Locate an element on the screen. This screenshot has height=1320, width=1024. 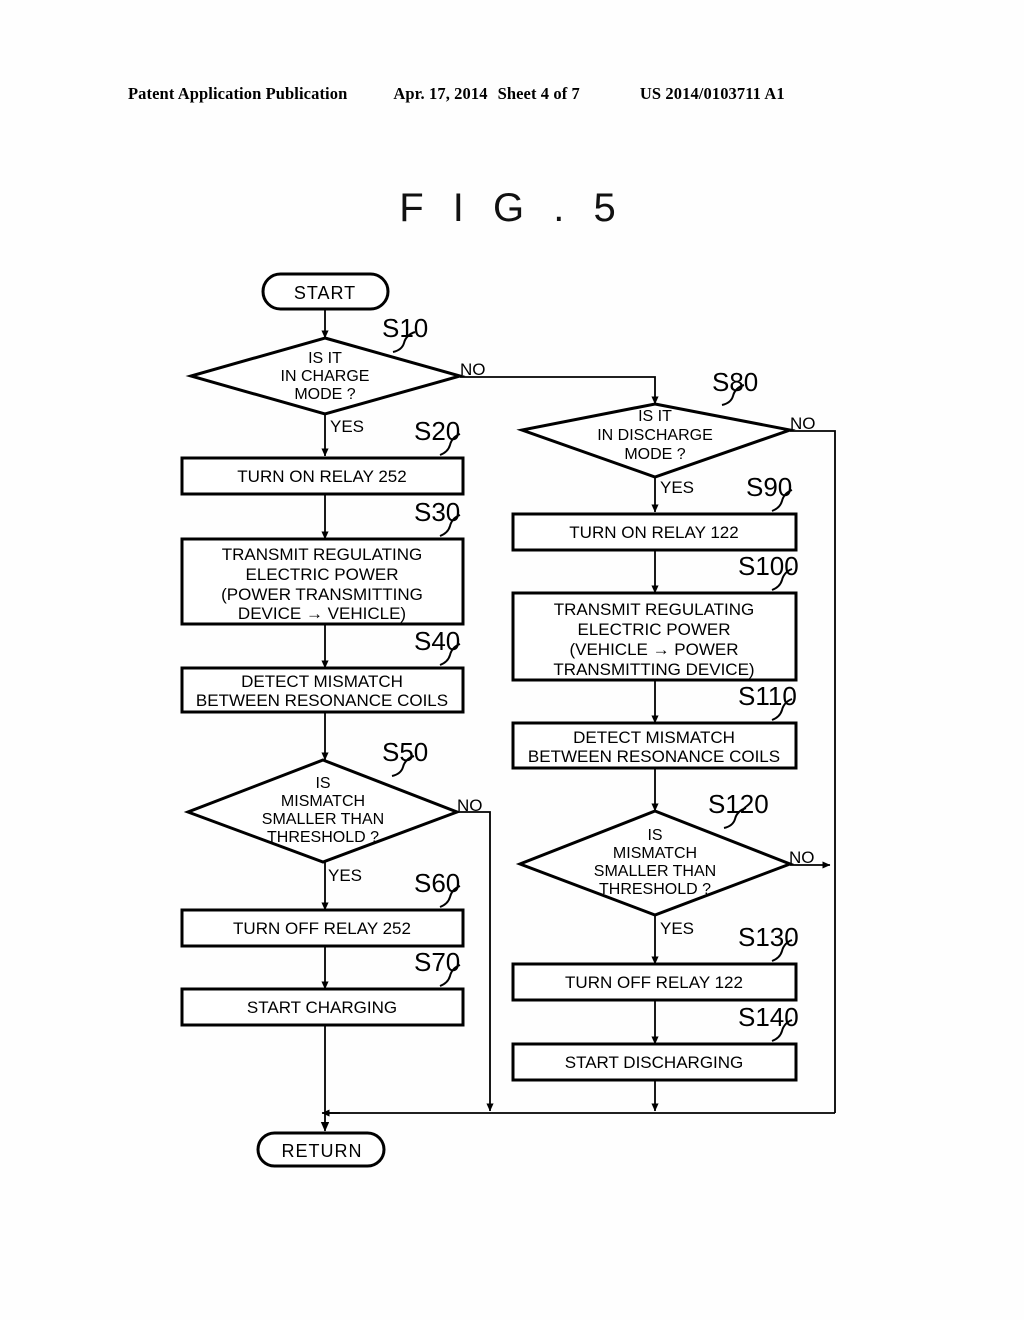
node-return-label: RETURN is located at coordinates (322, 1151).